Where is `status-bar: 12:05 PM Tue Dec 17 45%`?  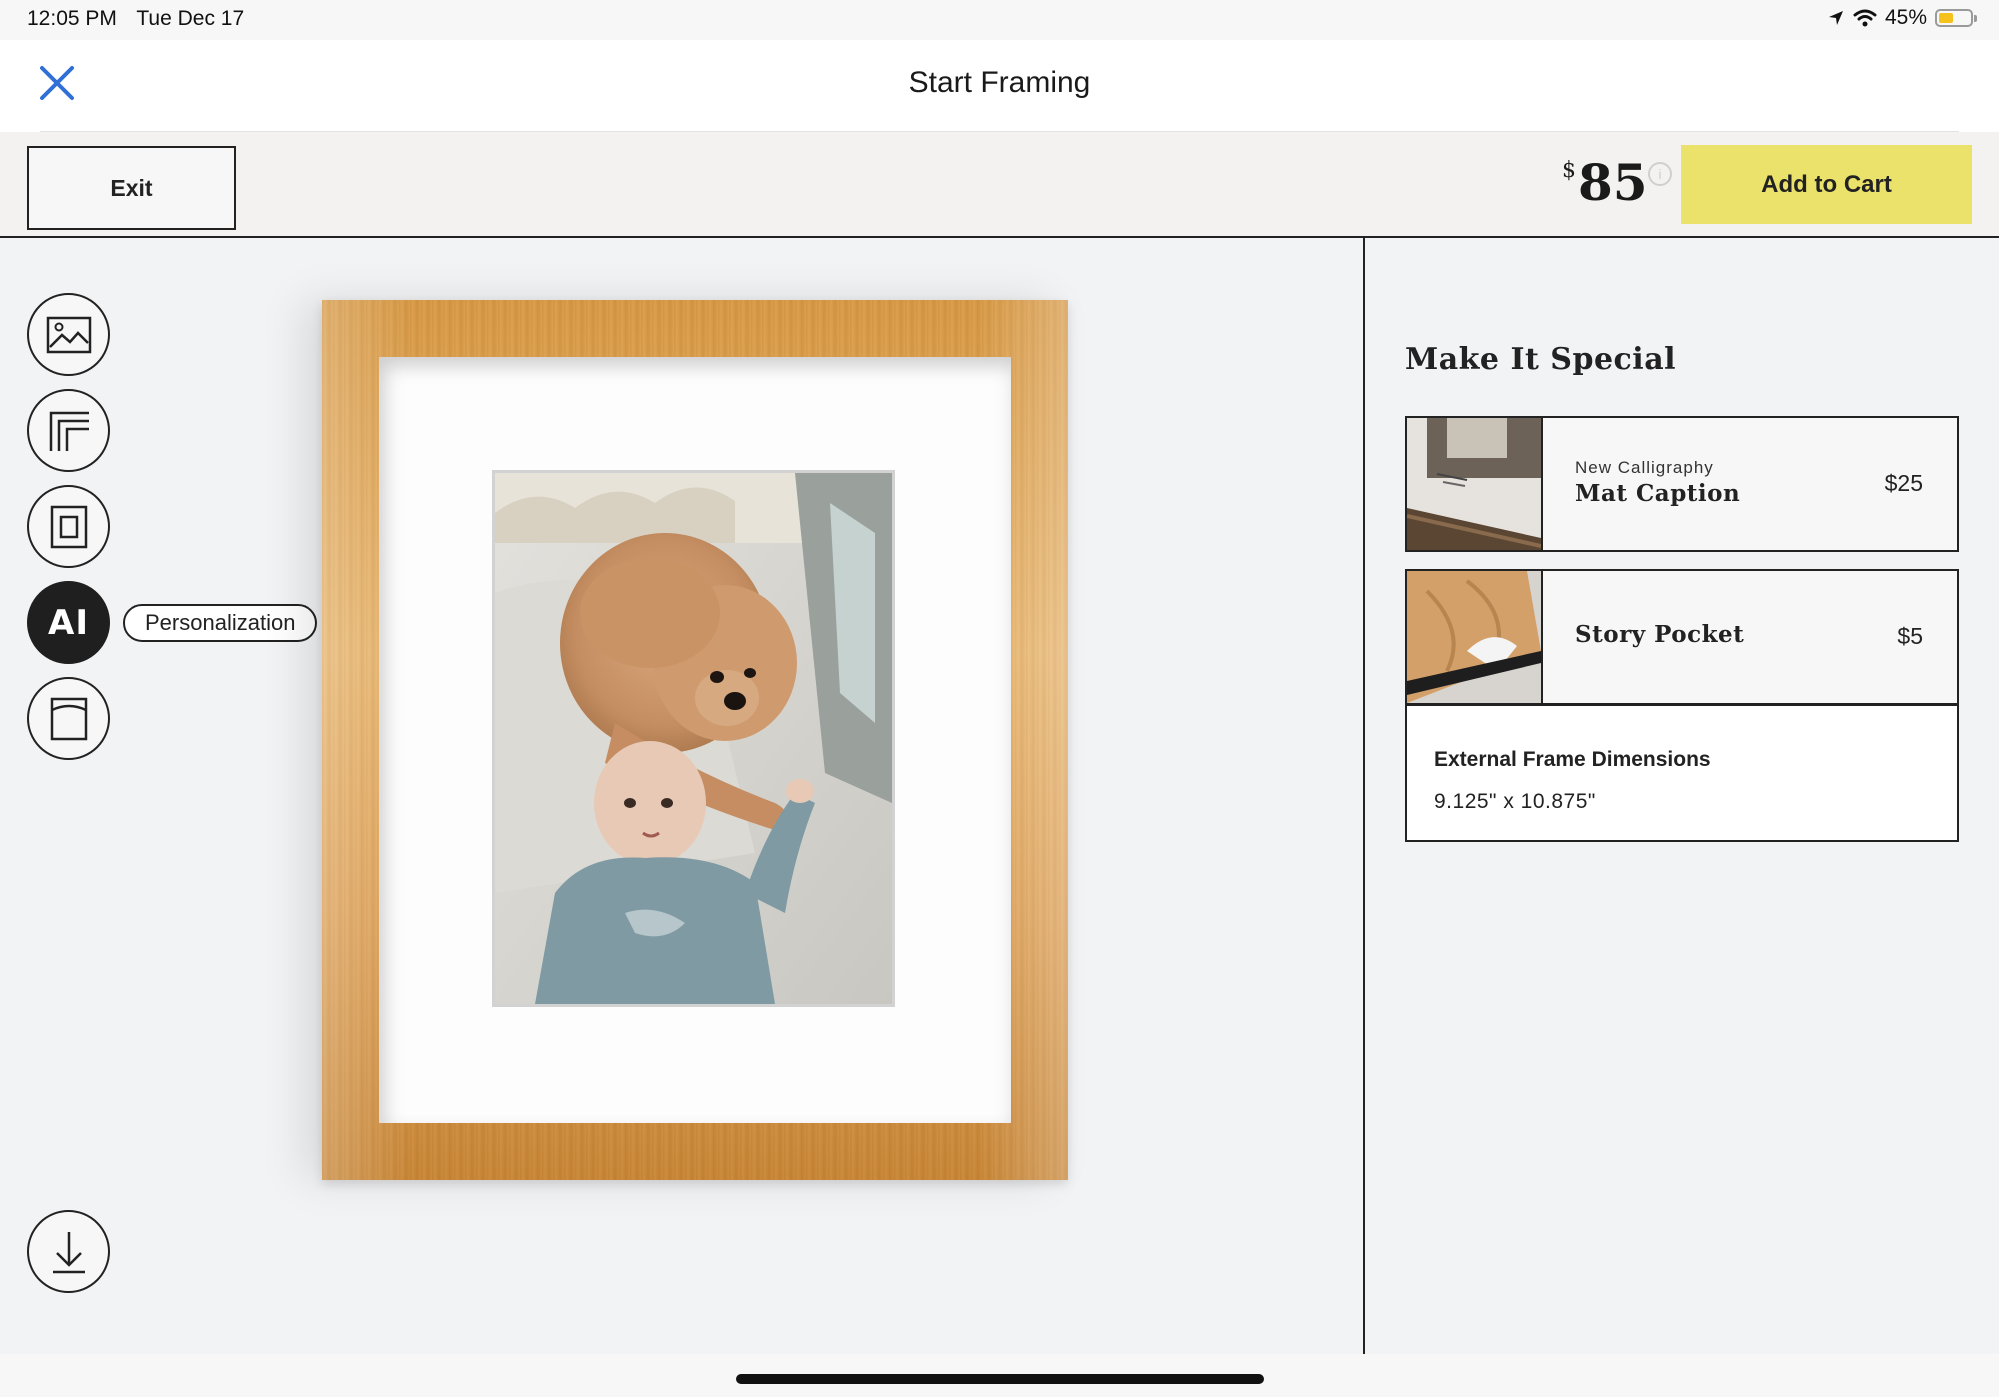
status-bar: 12:05 PM Tue Dec 17 45% is located at coordinates (999, 20).